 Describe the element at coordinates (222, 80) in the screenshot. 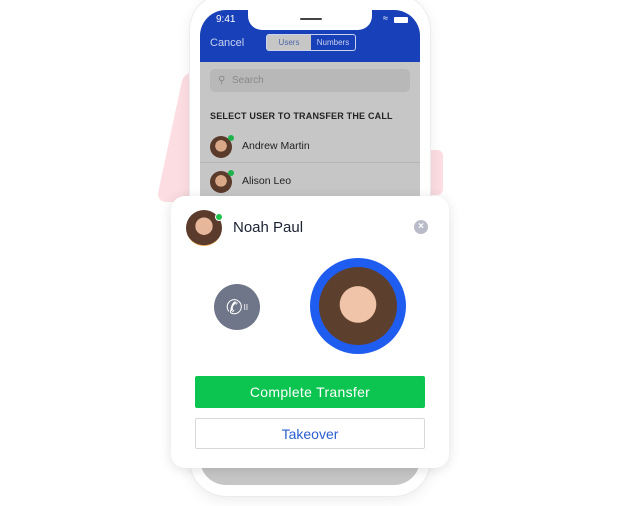

I see `search-icon: ⚲` at that location.